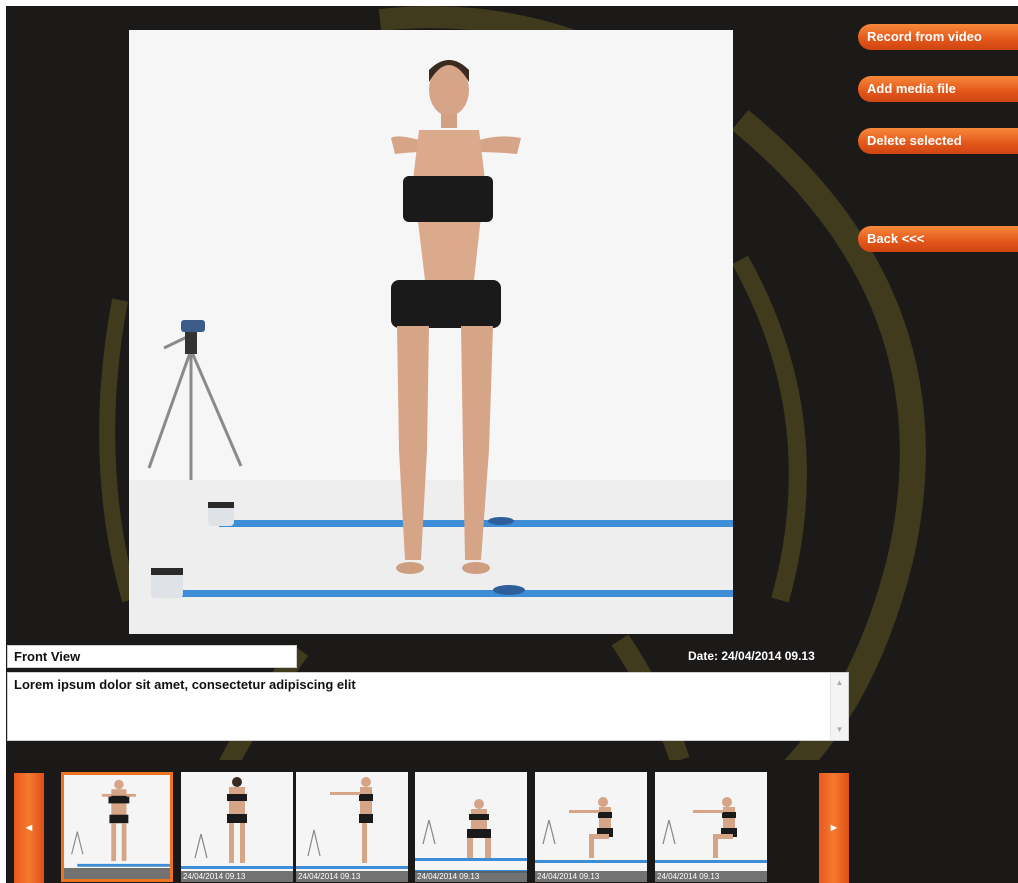 Image resolution: width=1018 pixels, height=883 pixels. I want to click on thumbnail-back-view, so click(237, 827).